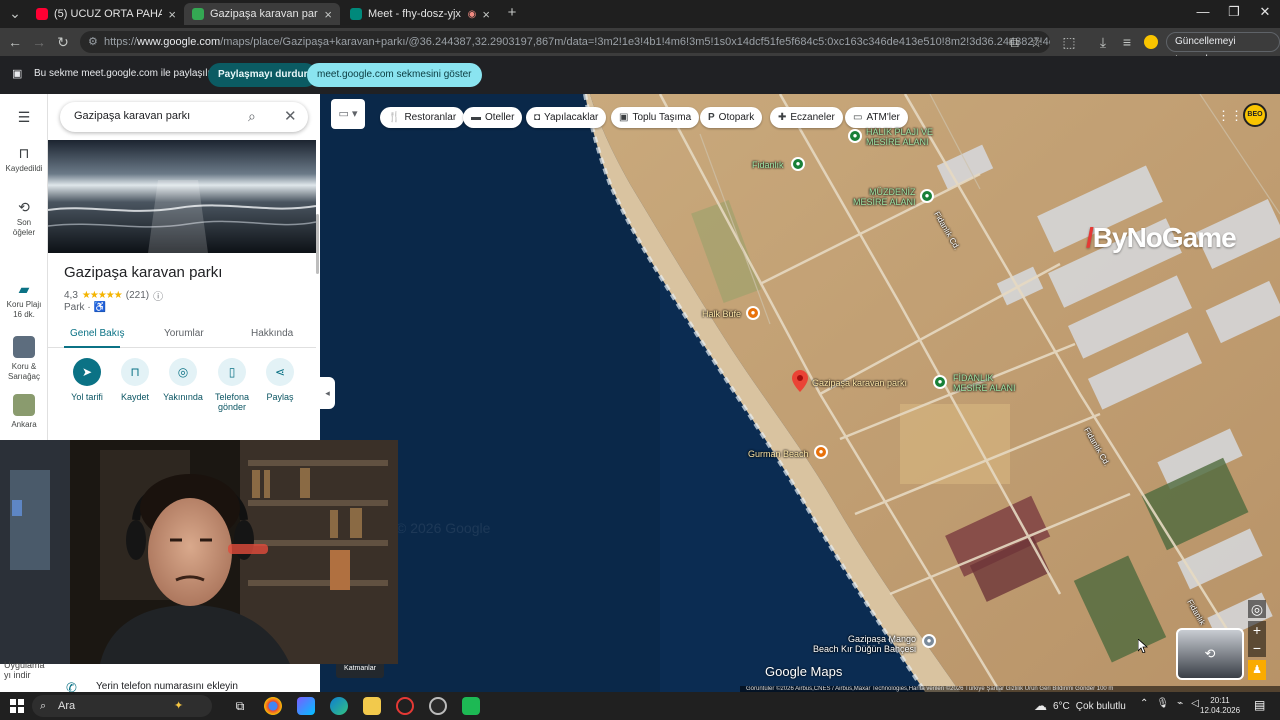  What do you see at coordinates (806, 117) in the screenshot?
I see `chip-pharmacies: ✚ Eczaneler` at bounding box center [806, 117].